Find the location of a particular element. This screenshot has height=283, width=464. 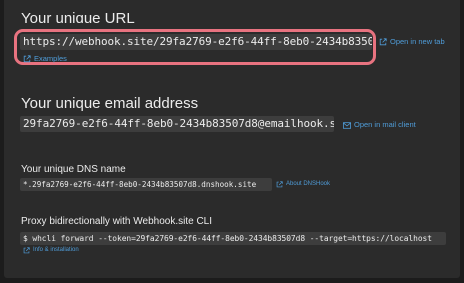

examples-link: Examples is located at coordinates (45, 59).